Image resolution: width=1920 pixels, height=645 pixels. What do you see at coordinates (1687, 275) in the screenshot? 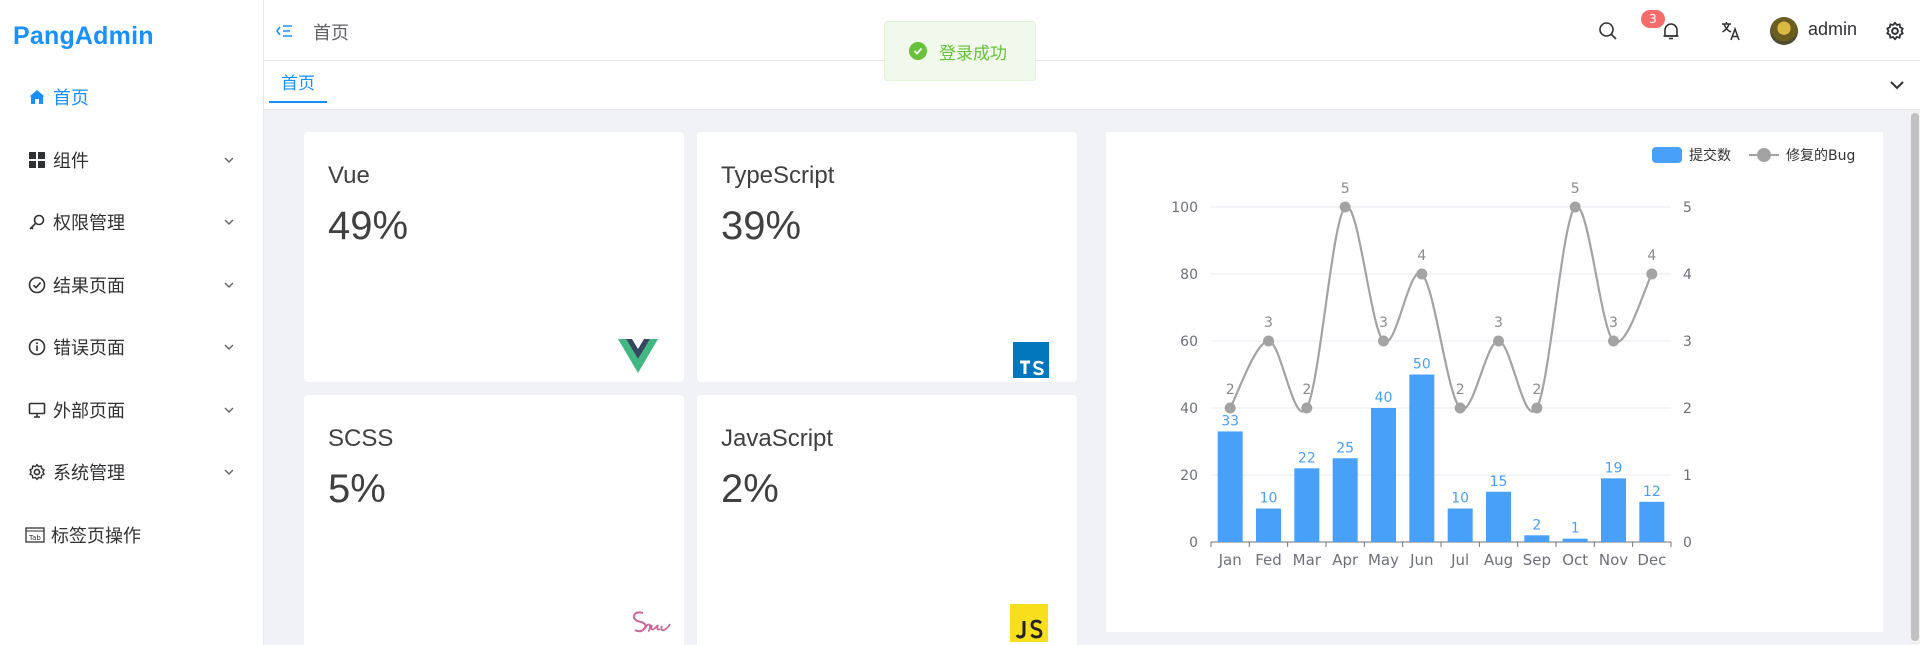
I see `y2-tick-label: 4` at bounding box center [1687, 275].